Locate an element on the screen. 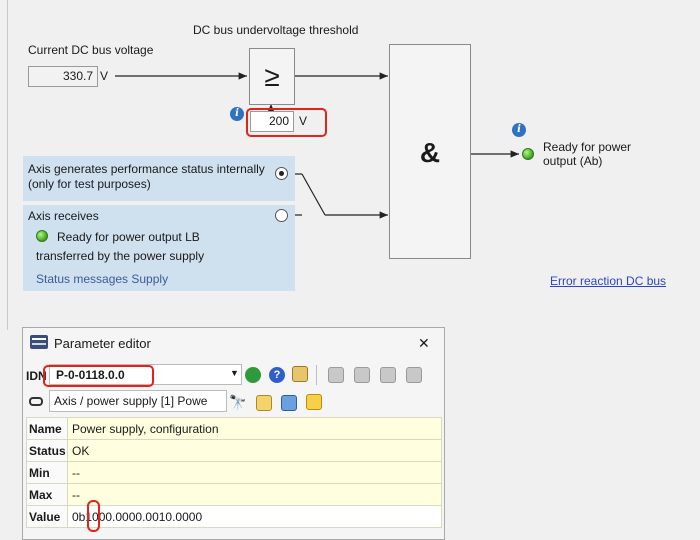 The height and width of the screenshot is (540, 700). toolbar-separator is located at coordinates (316, 375).